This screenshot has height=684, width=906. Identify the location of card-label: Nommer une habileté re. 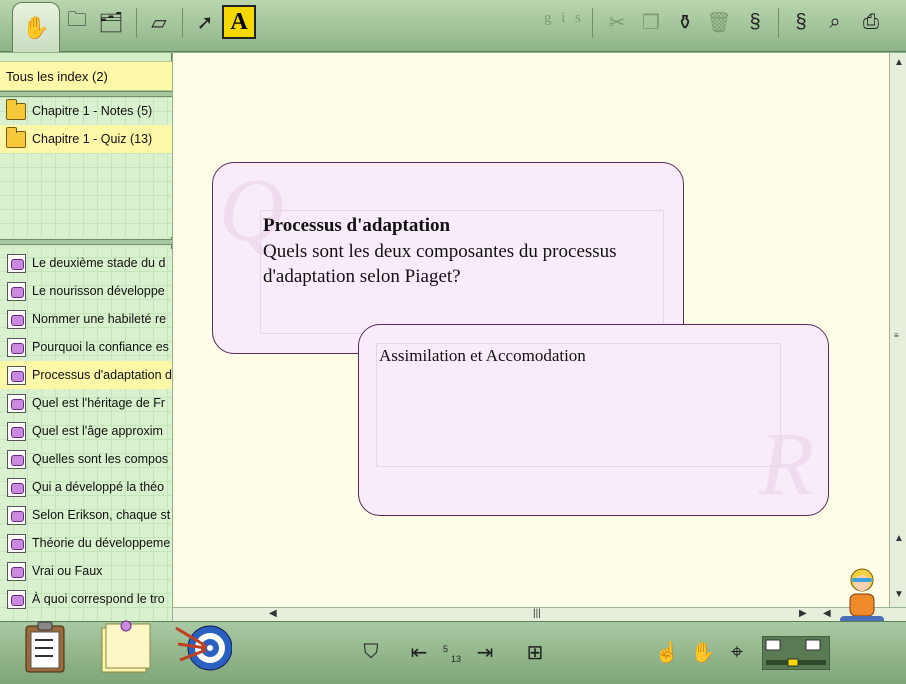
(99, 319).